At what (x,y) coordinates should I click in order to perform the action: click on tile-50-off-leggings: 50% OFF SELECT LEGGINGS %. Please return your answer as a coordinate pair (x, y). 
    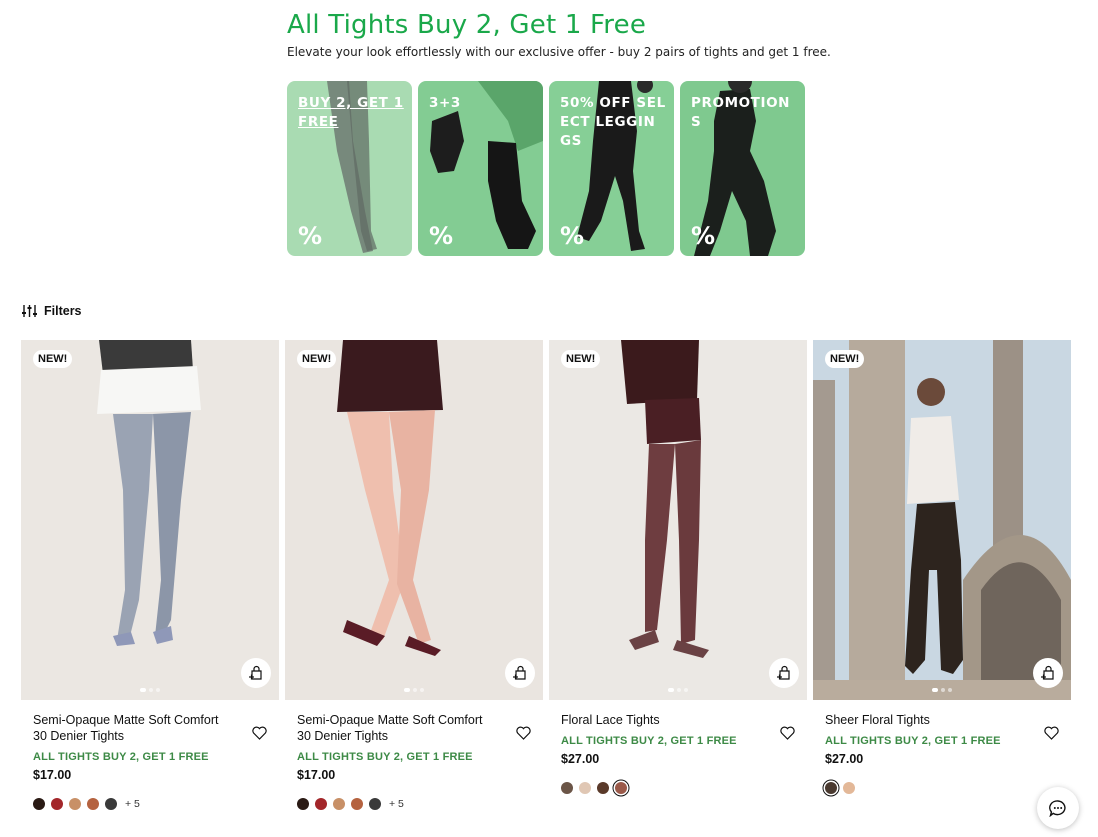
    Looking at the image, I should click on (611, 168).